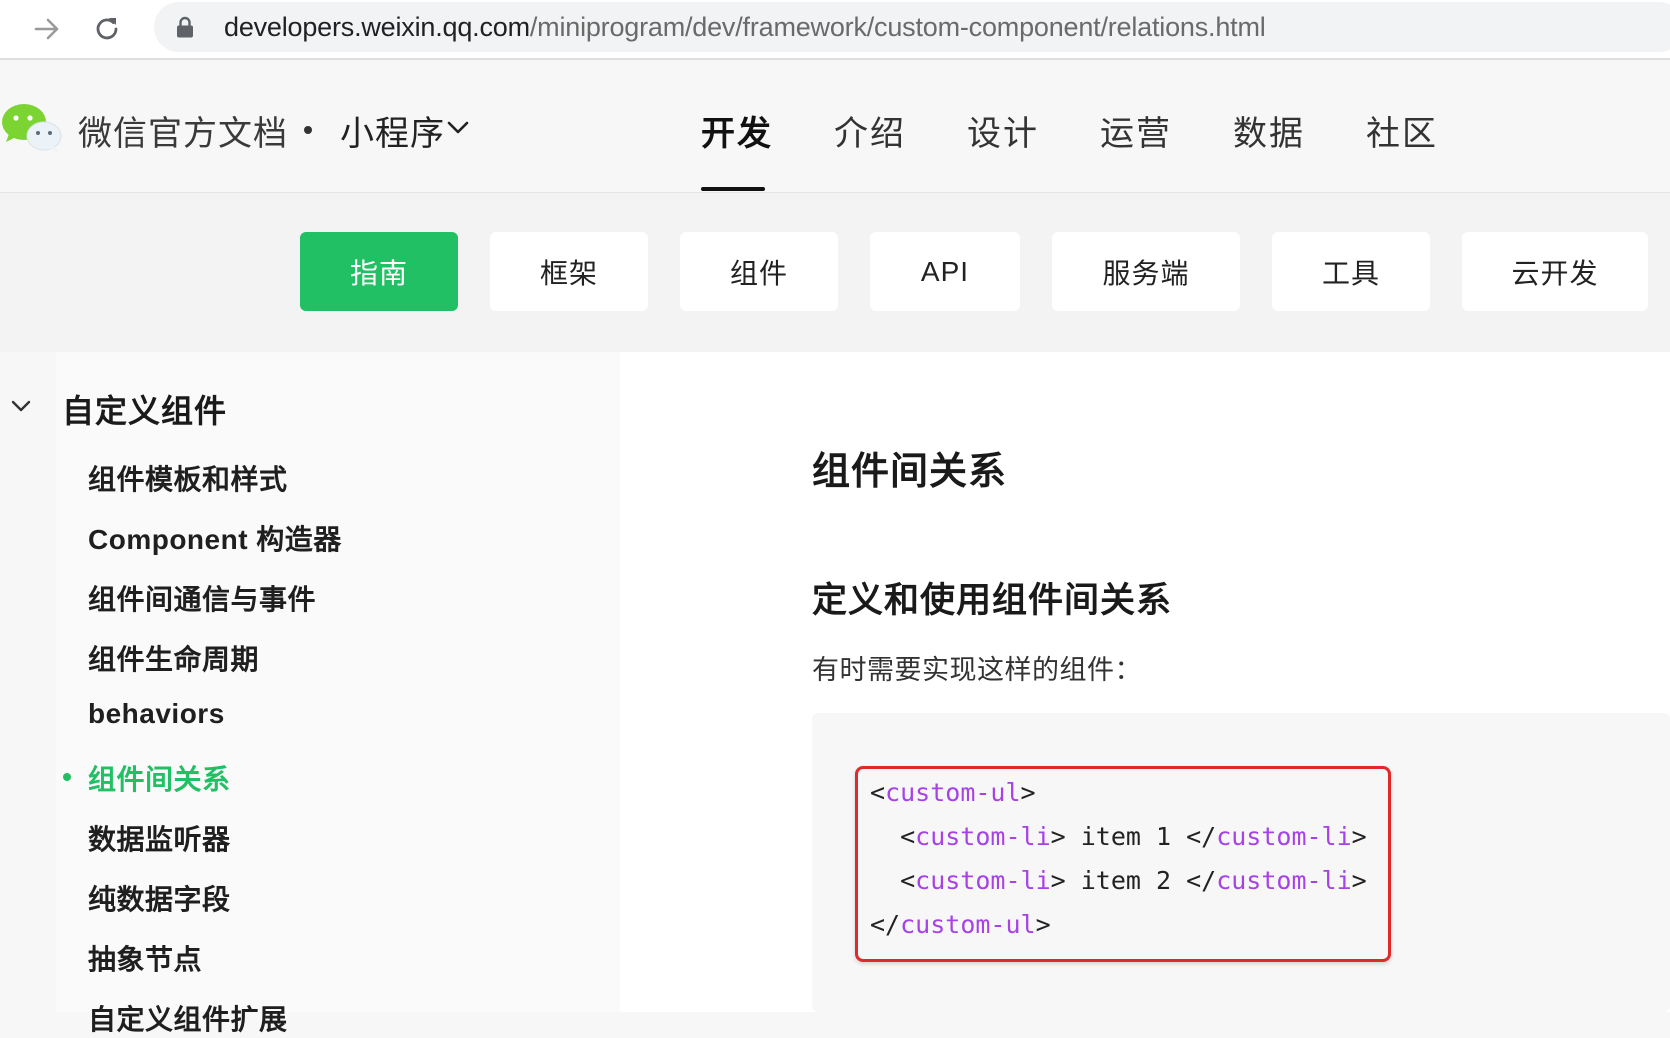 The width and height of the screenshot is (1670, 1038). Describe the element at coordinates (733, 189) in the screenshot. I see `nav-active-underline` at that location.